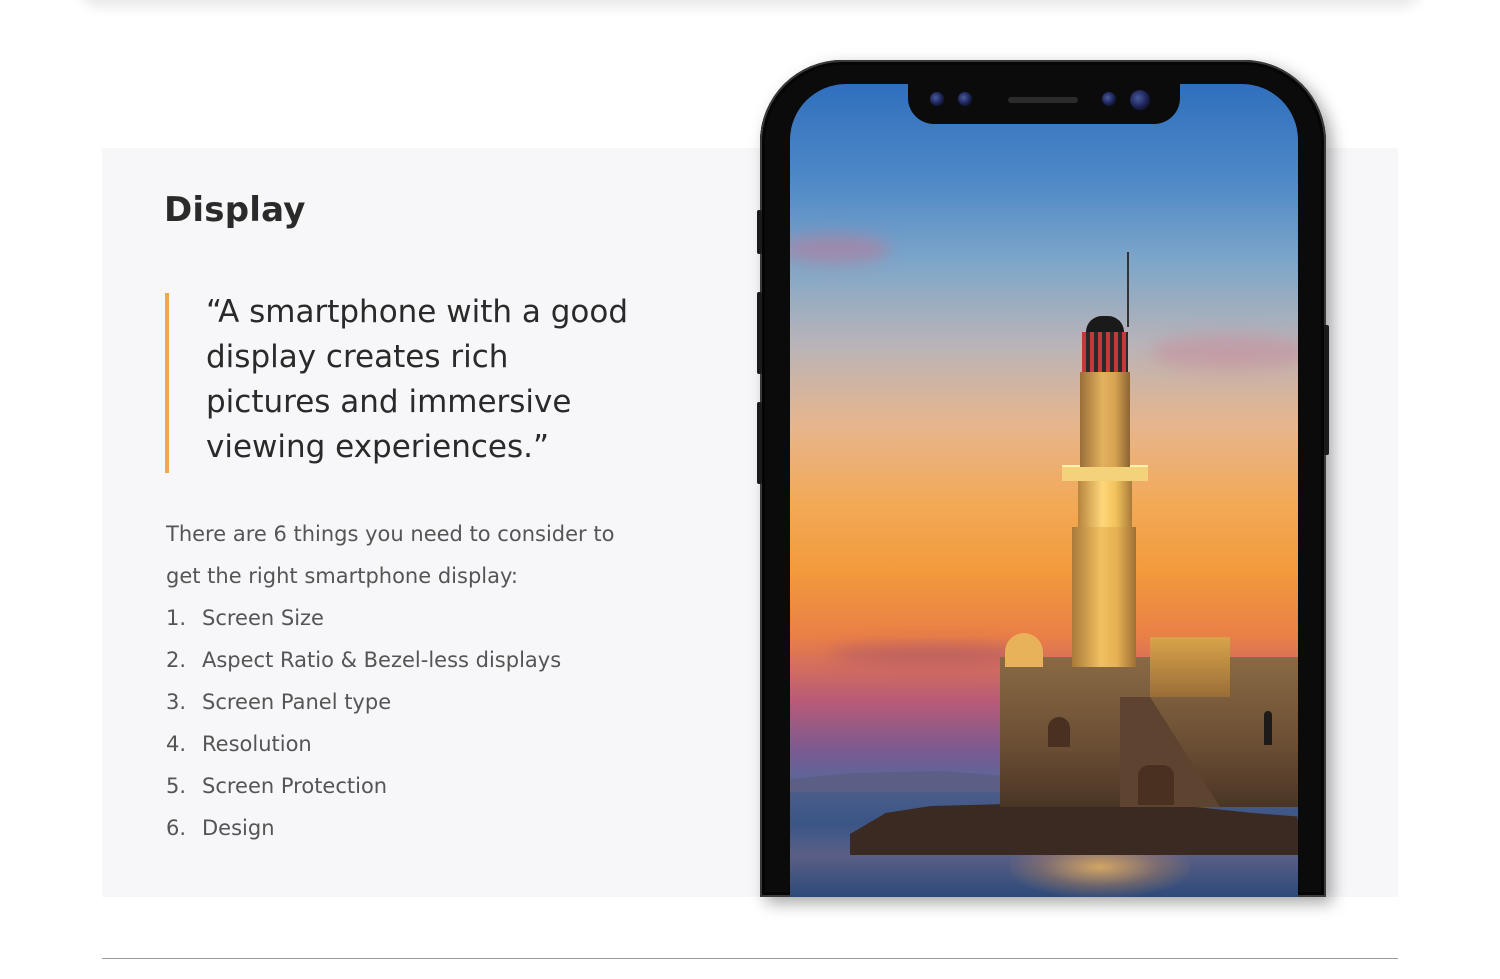 This screenshot has width=1500, height=979. What do you see at coordinates (176, 618) in the screenshot?
I see `list-item-number: 1.` at bounding box center [176, 618].